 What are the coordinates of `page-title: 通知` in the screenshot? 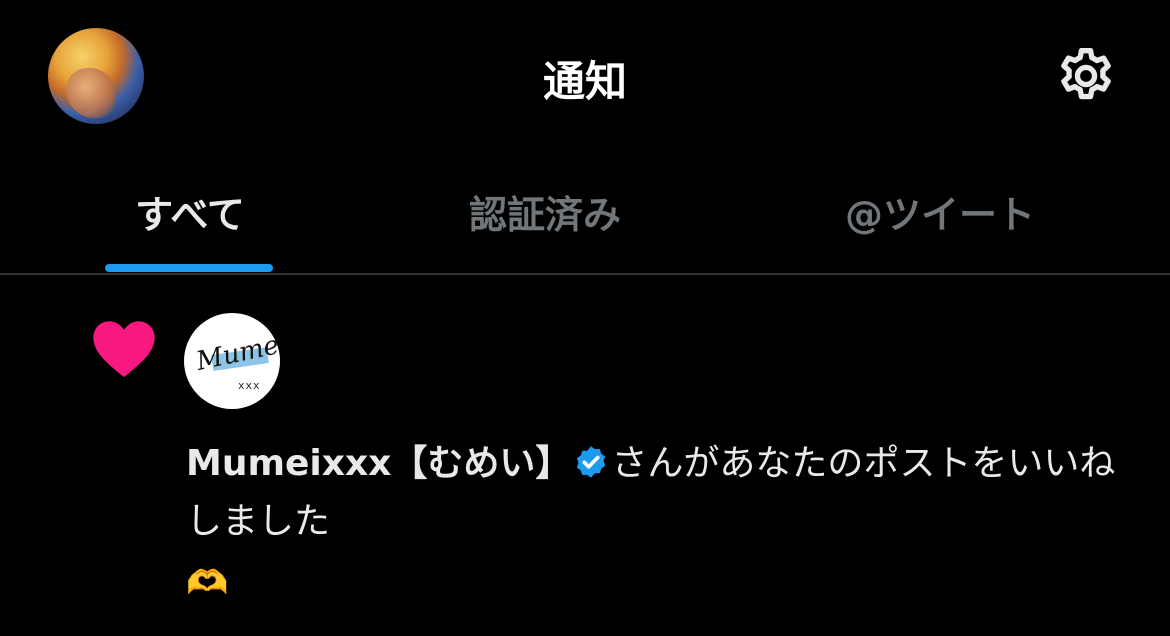 It's located at (584, 81).